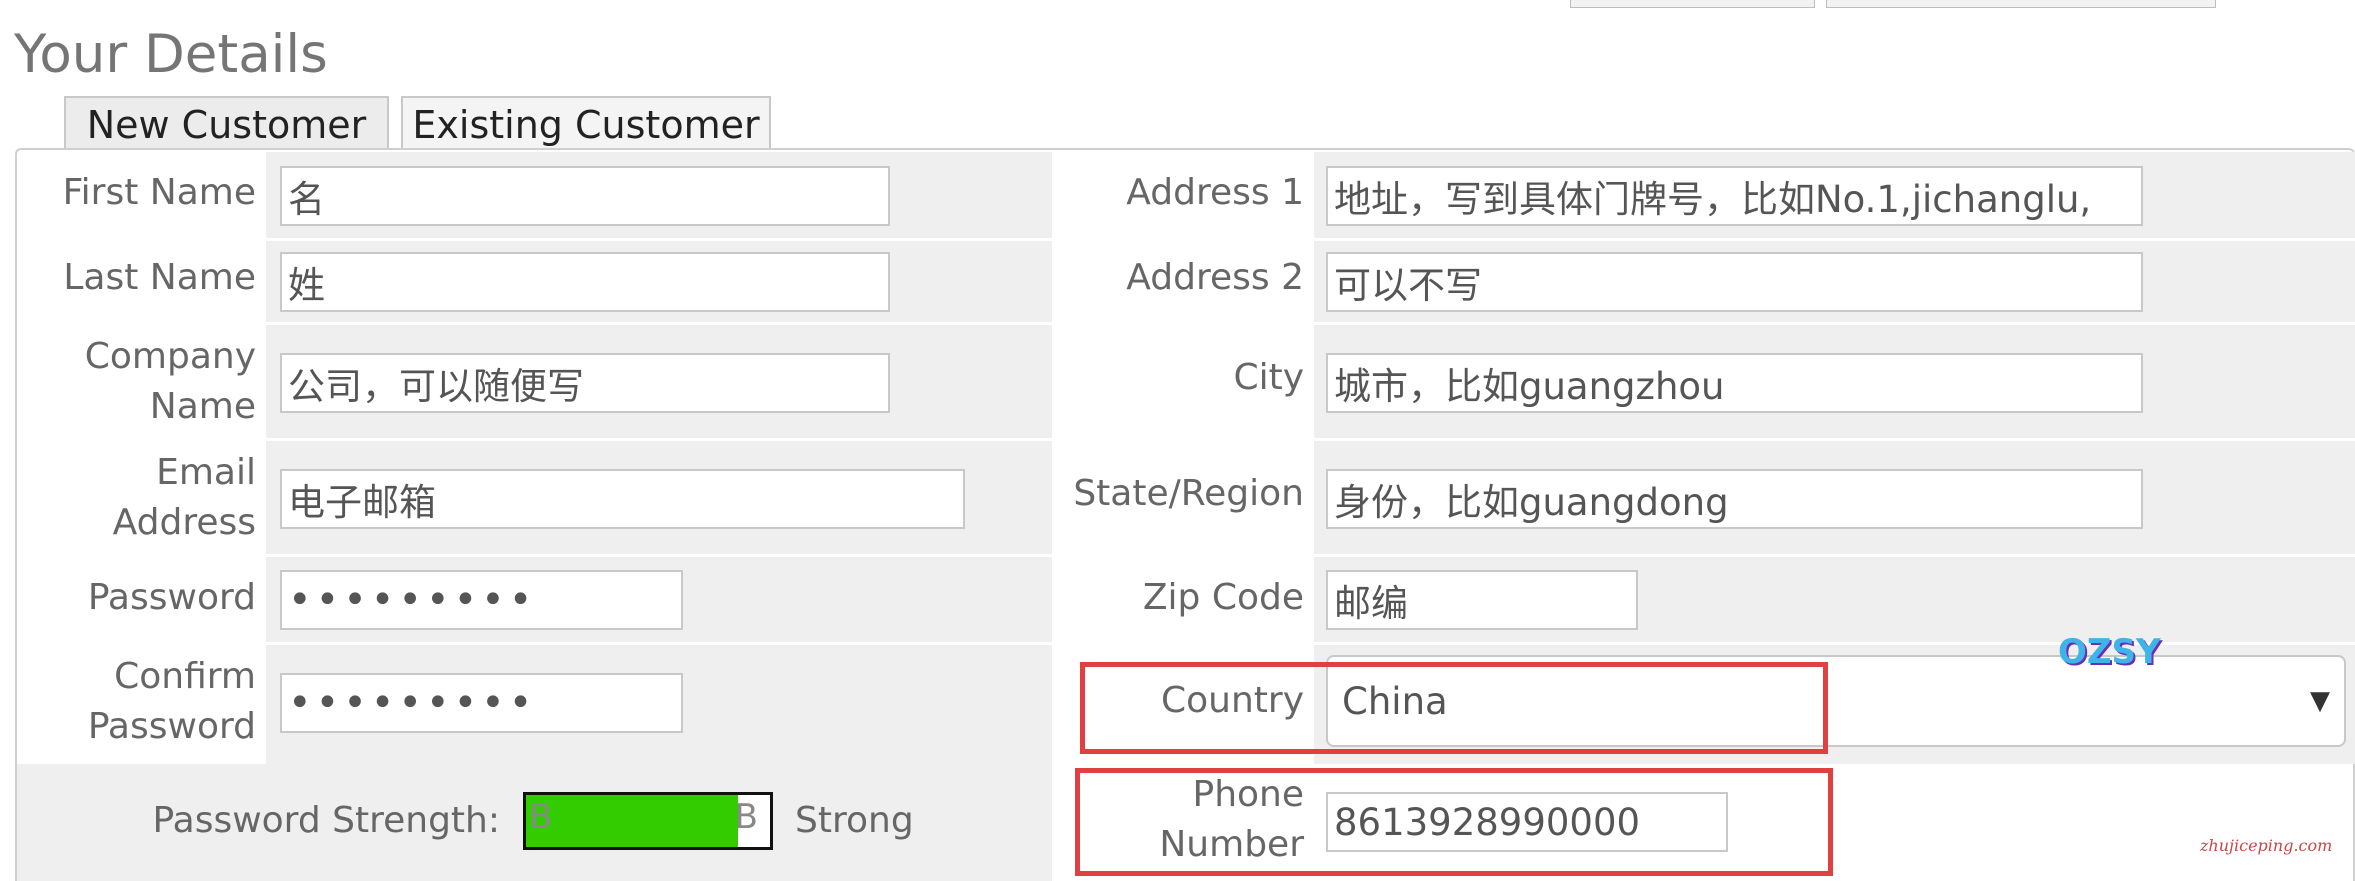 The height and width of the screenshot is (881, 2355). I want to click on meter-char-right: B, so click(746, 817).